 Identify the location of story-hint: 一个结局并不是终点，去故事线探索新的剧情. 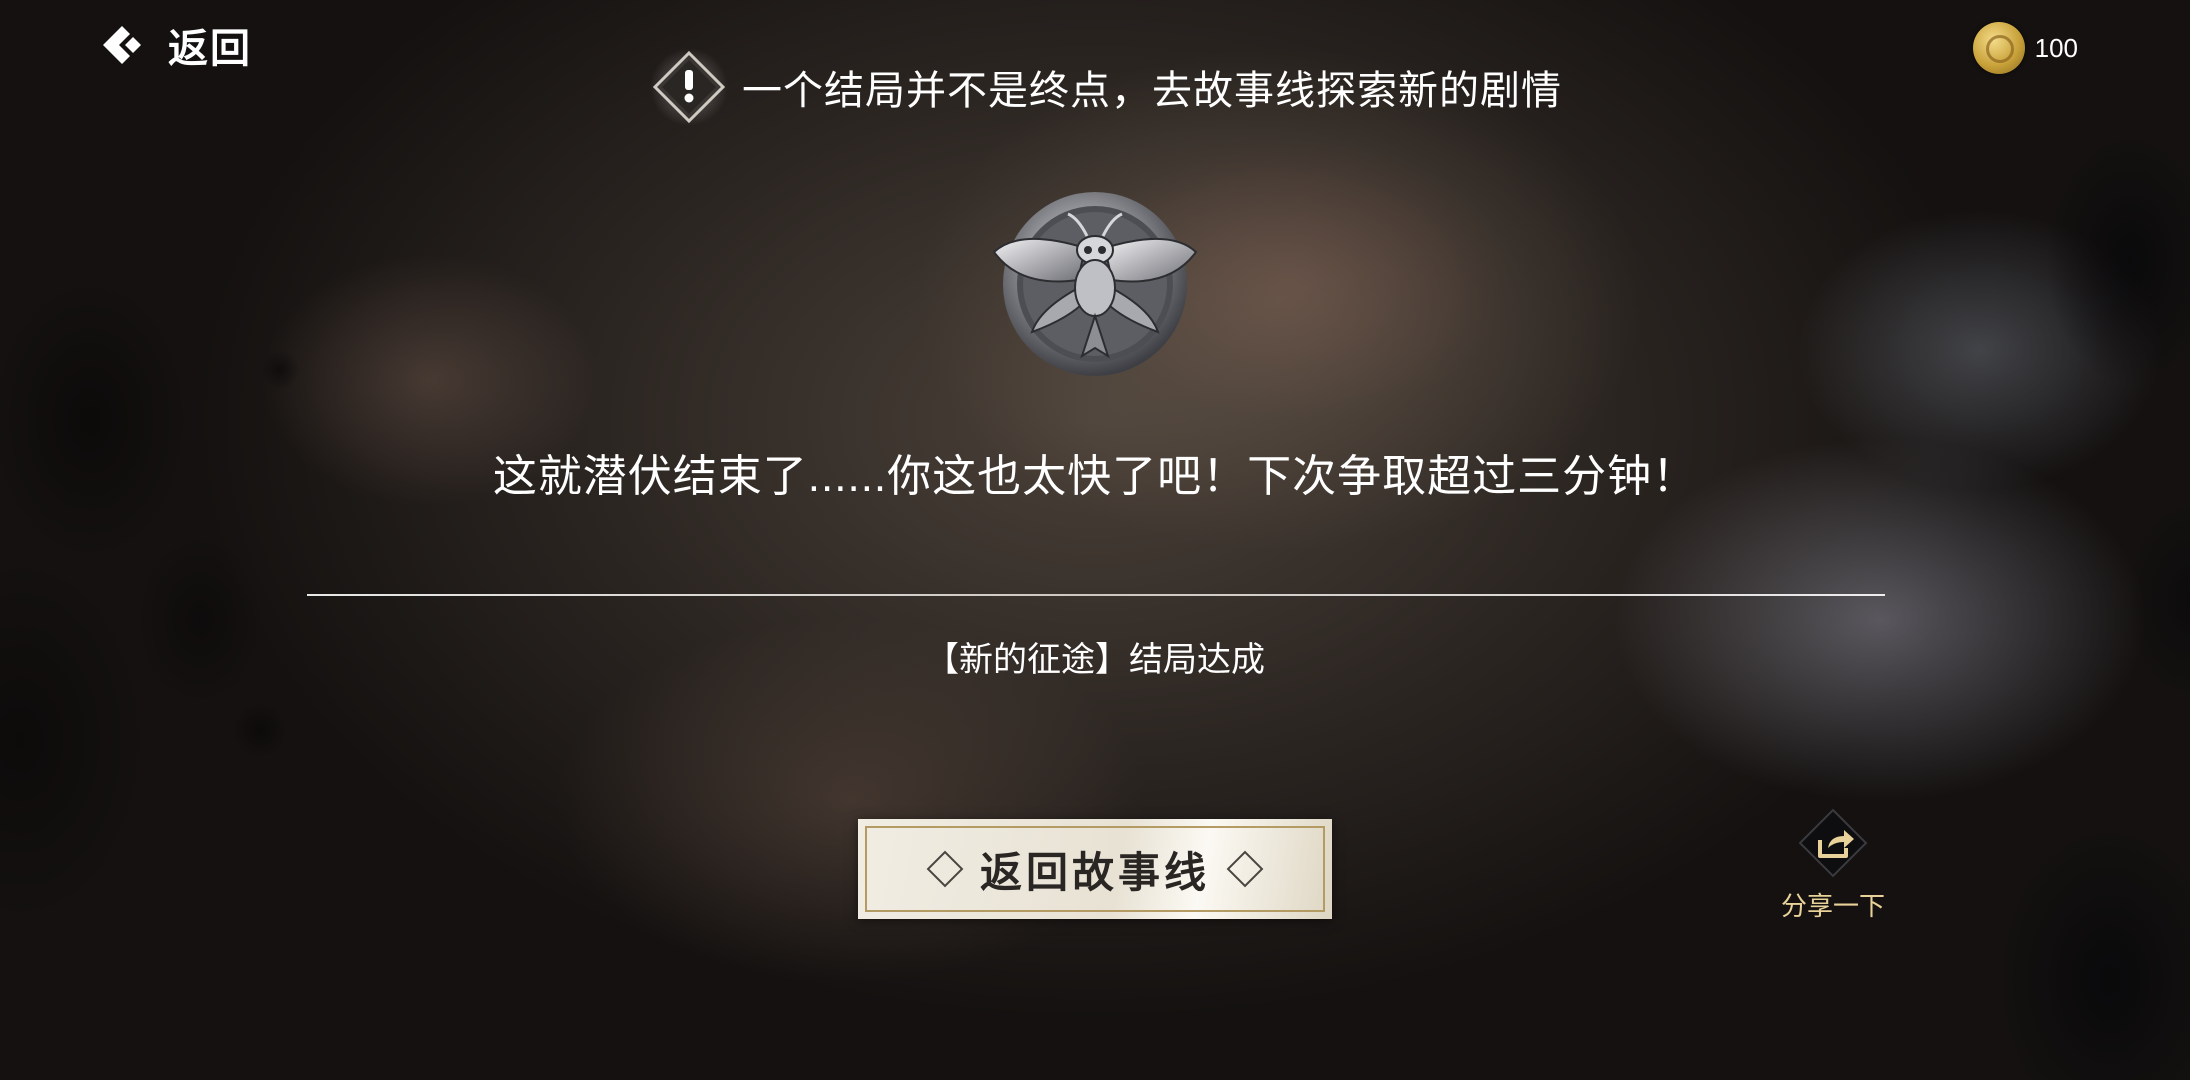
(1106, 87).